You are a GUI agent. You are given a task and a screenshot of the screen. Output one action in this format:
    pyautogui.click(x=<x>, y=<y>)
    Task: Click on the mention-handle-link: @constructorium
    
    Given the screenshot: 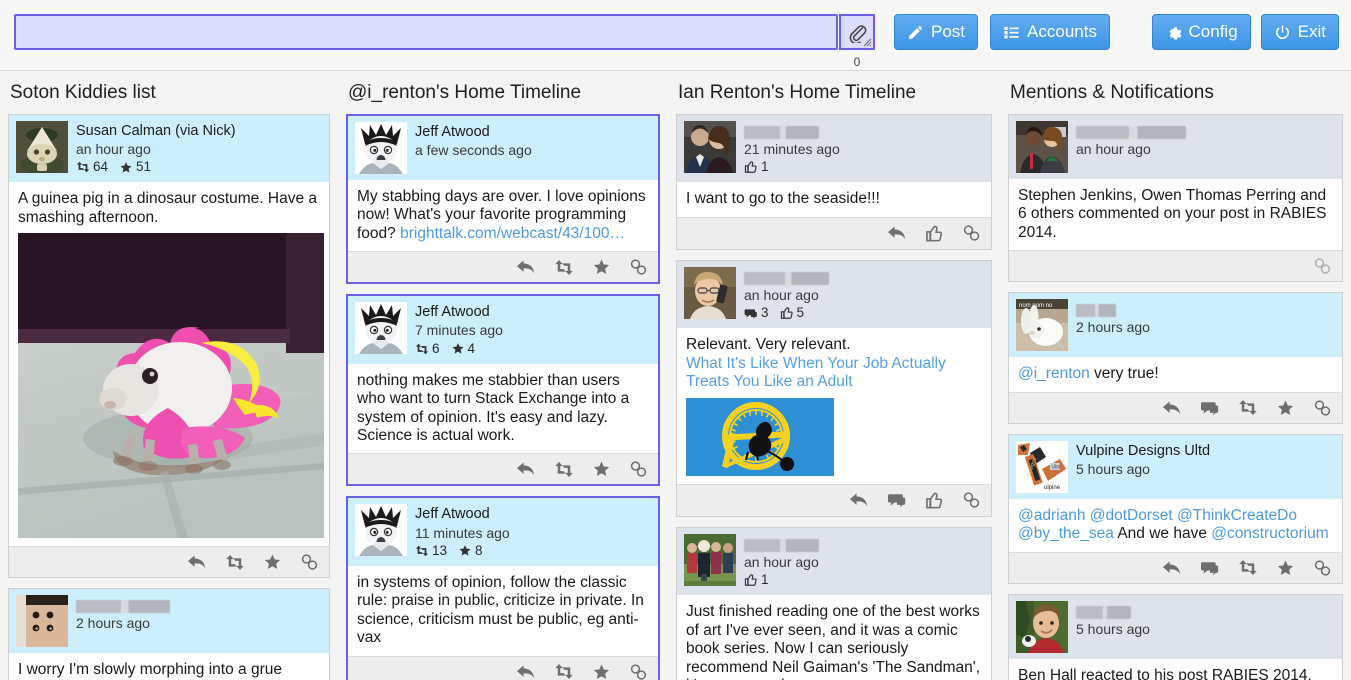 What is the action you would take?
    pyautogui.click(x=1269, y=533)
    